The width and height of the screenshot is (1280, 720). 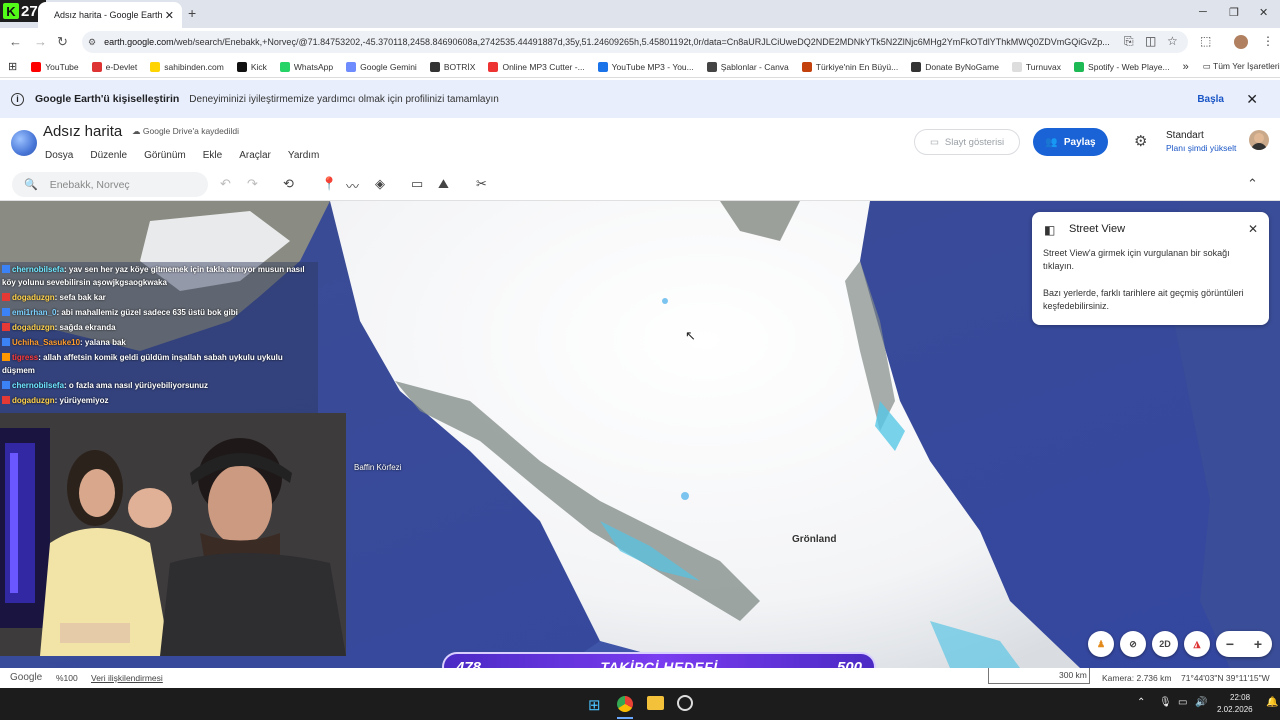 I want to click on taskbar-date: 2.02.2026, so click(x=1235, y=709).